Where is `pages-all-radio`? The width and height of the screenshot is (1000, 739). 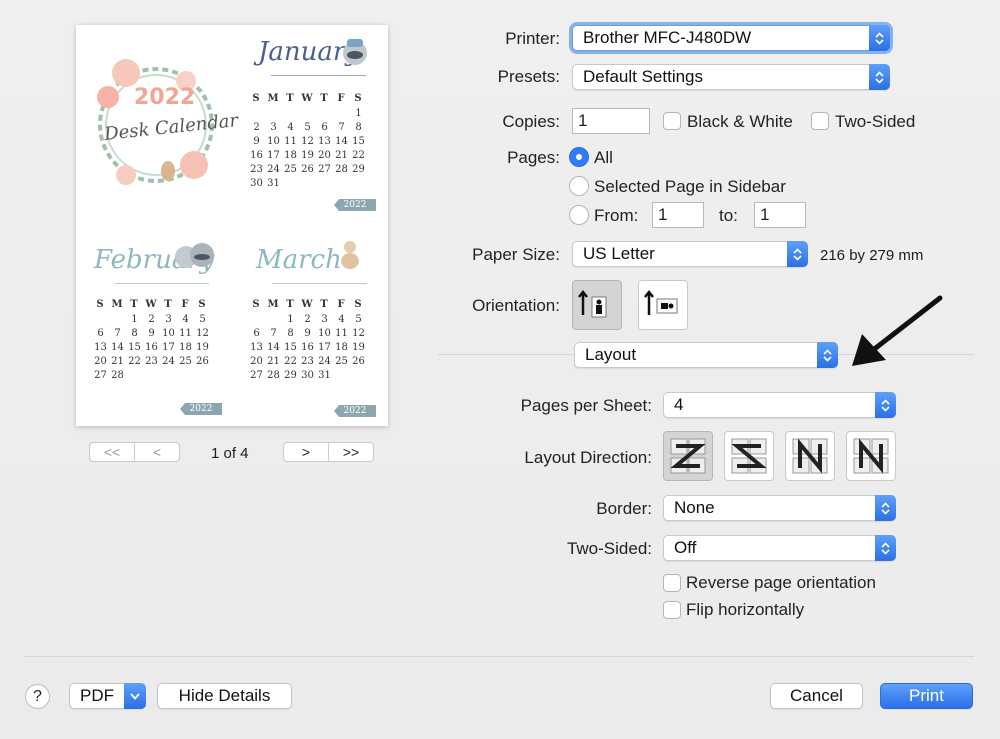 pages-all-radio is located at coordinates (579, 157).